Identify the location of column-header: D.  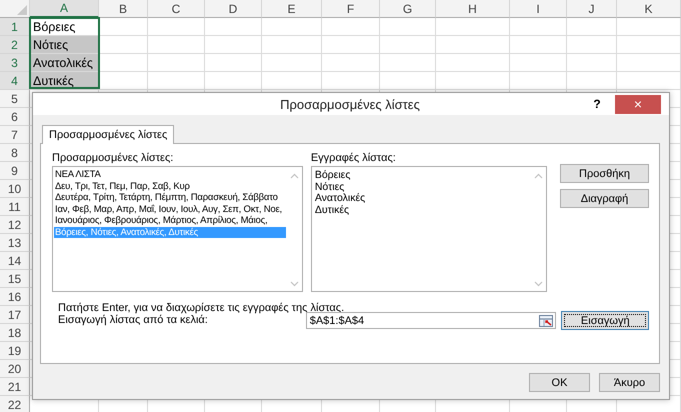
(233, 9).